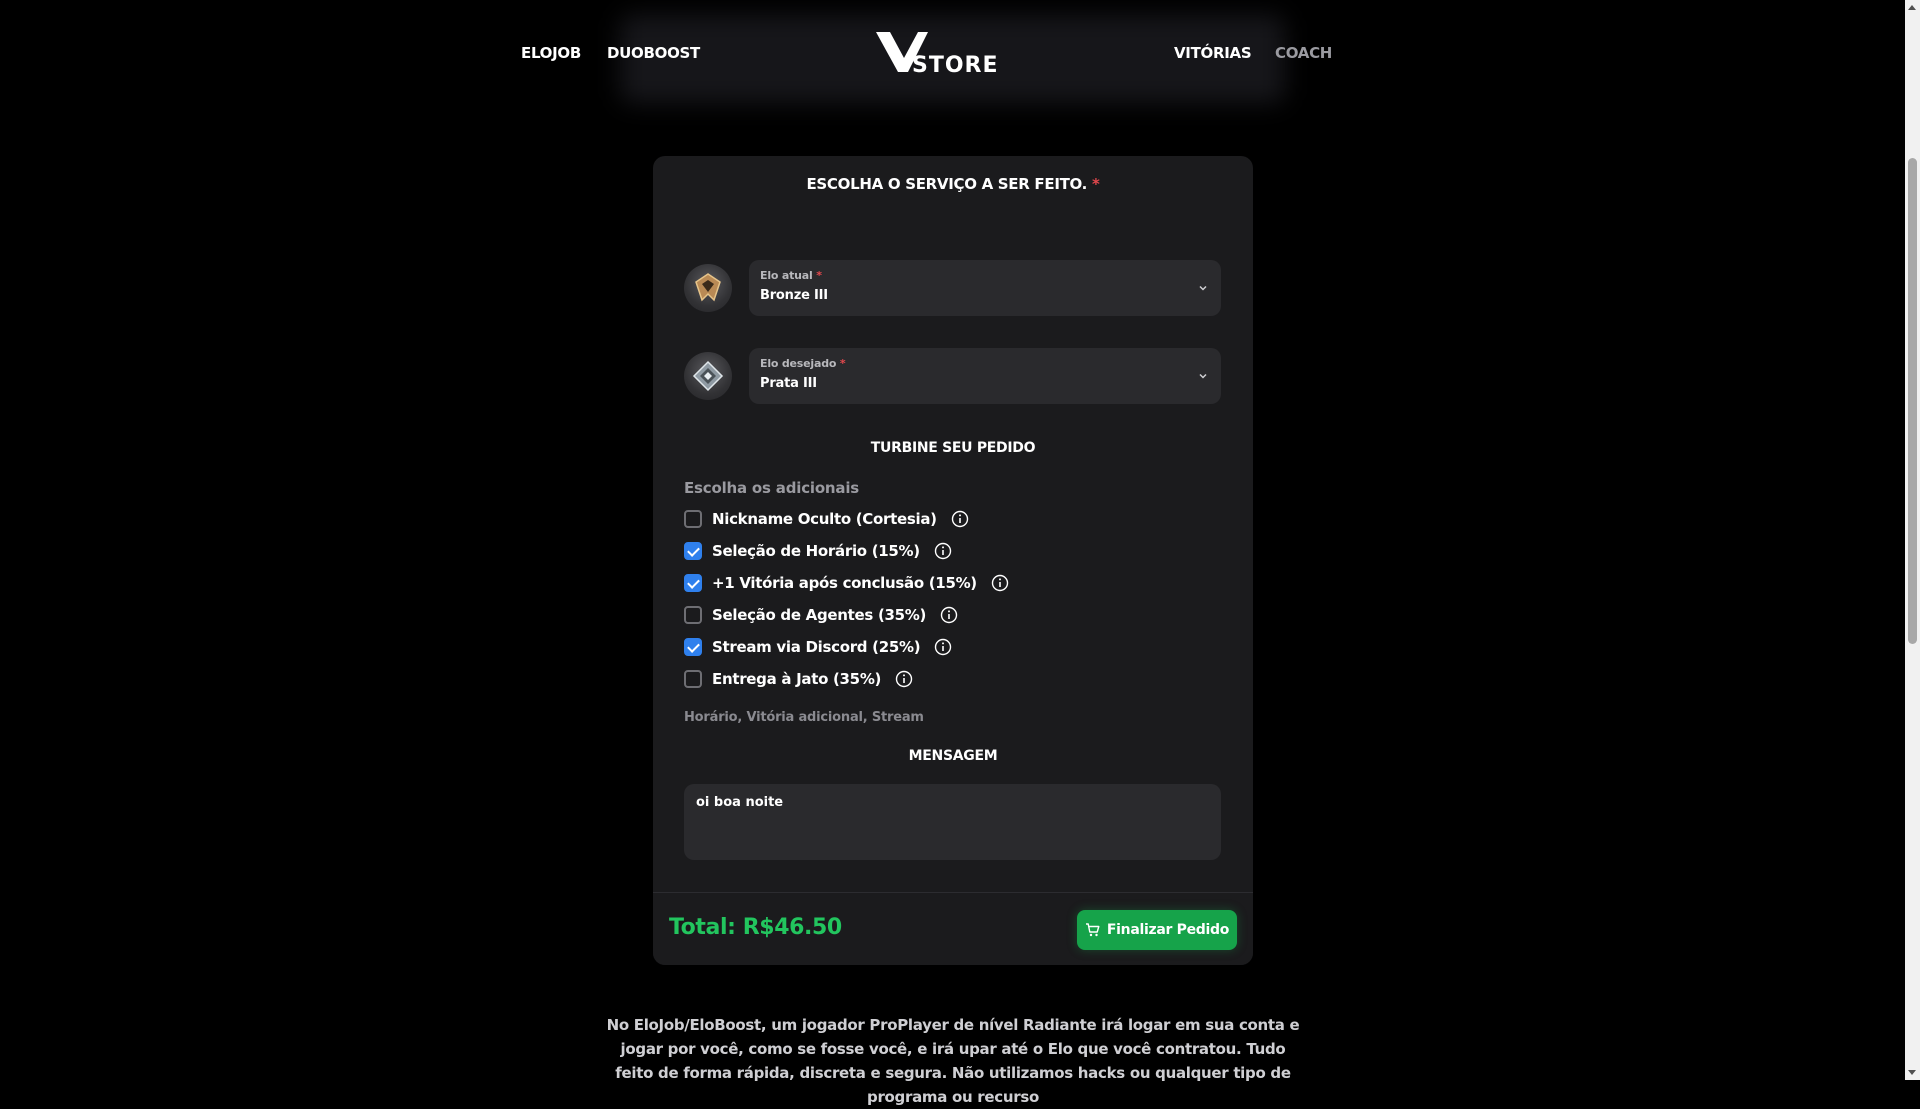 The image size is (1920, 1109). I want to click on addon-item: Nickname Oculto (Cortesia), so click(826, 519).